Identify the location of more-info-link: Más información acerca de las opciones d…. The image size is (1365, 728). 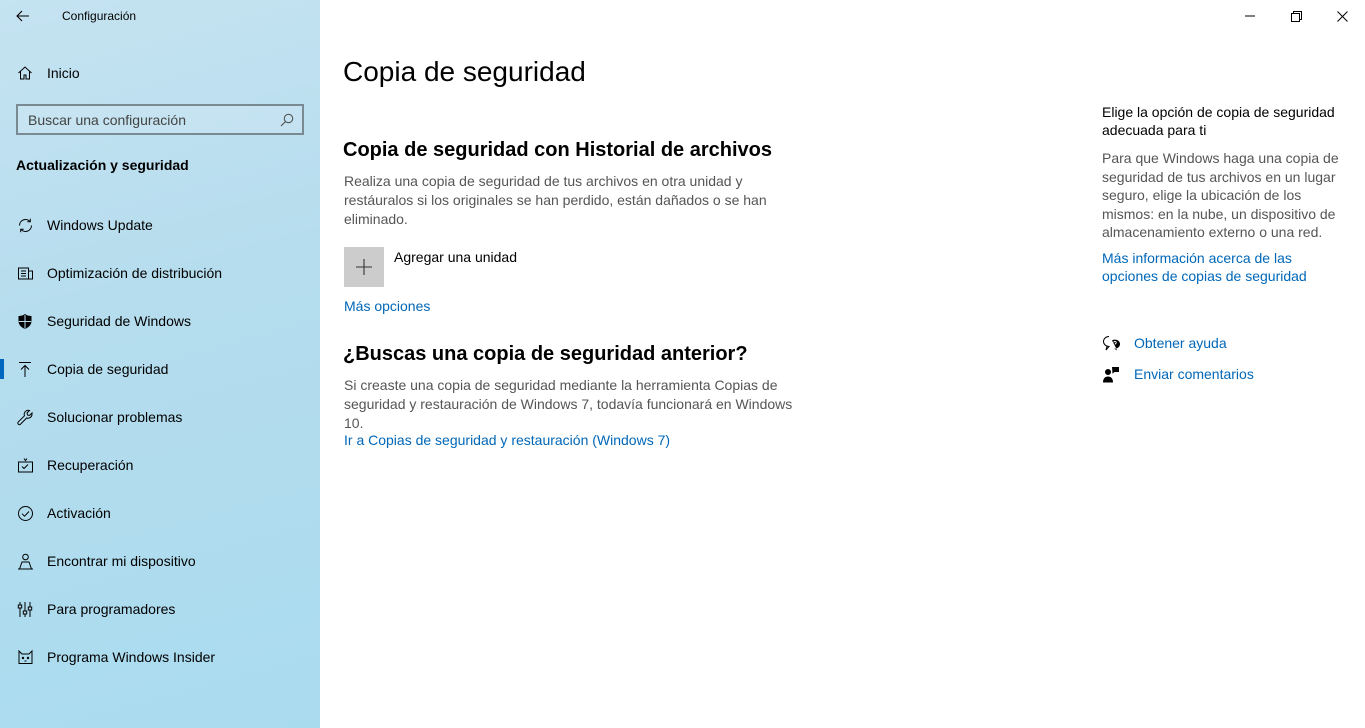
(1217, 267).